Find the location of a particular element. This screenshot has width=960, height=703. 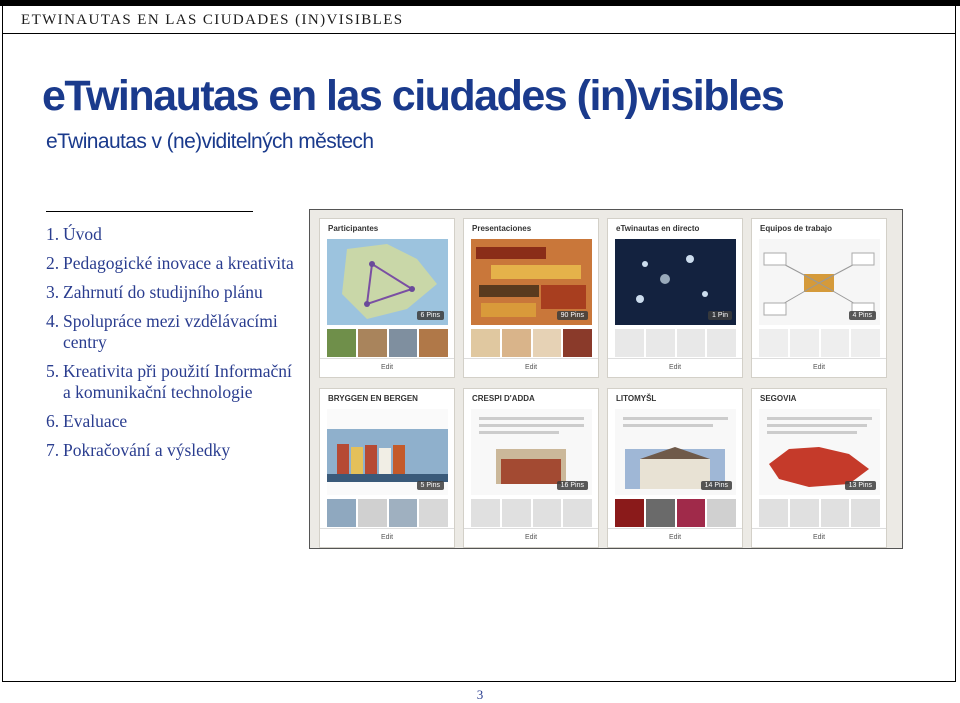

toc-item-text: Evaluace is located at coordinates (95, 421).